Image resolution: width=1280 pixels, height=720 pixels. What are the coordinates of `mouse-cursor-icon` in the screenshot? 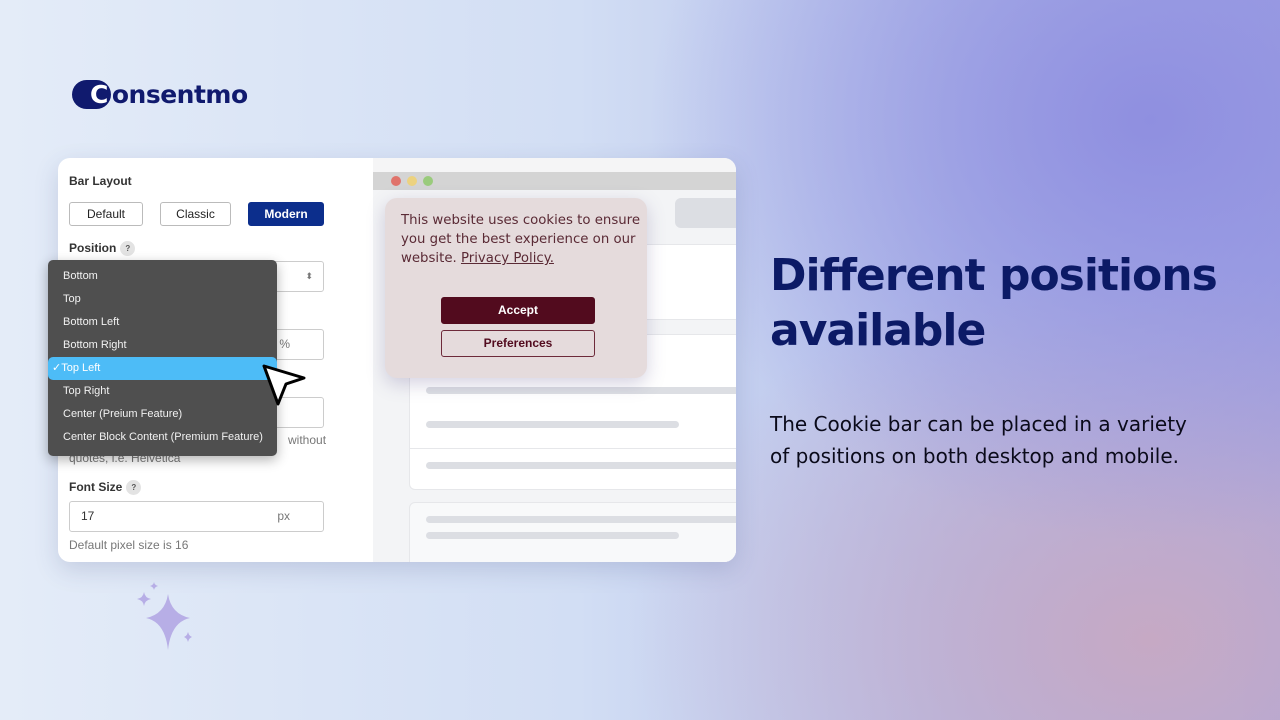 It's located at (284, 385).